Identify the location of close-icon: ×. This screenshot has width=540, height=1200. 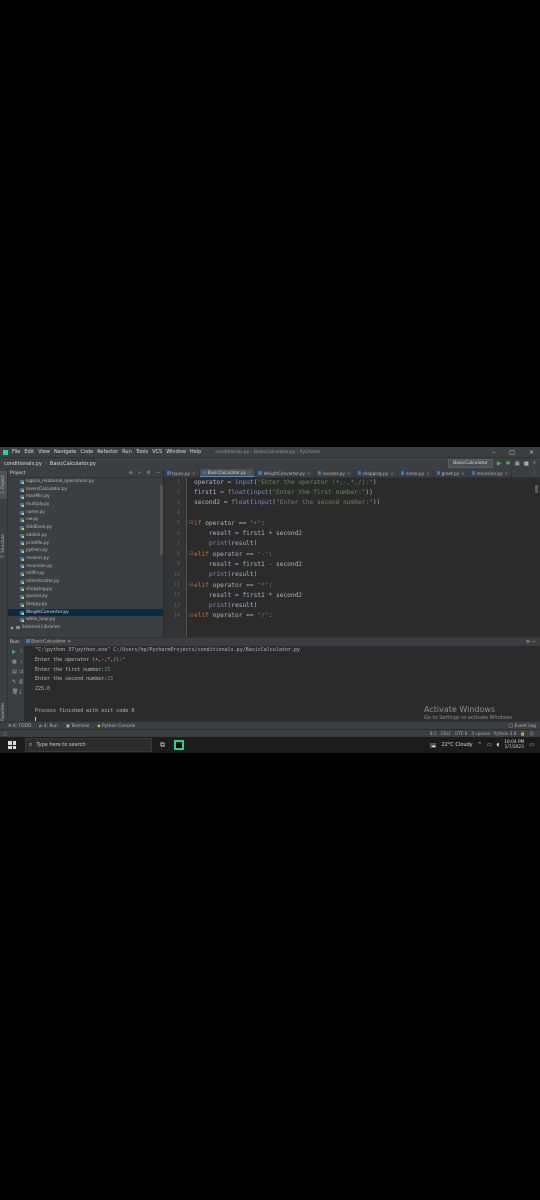
(531, 452).